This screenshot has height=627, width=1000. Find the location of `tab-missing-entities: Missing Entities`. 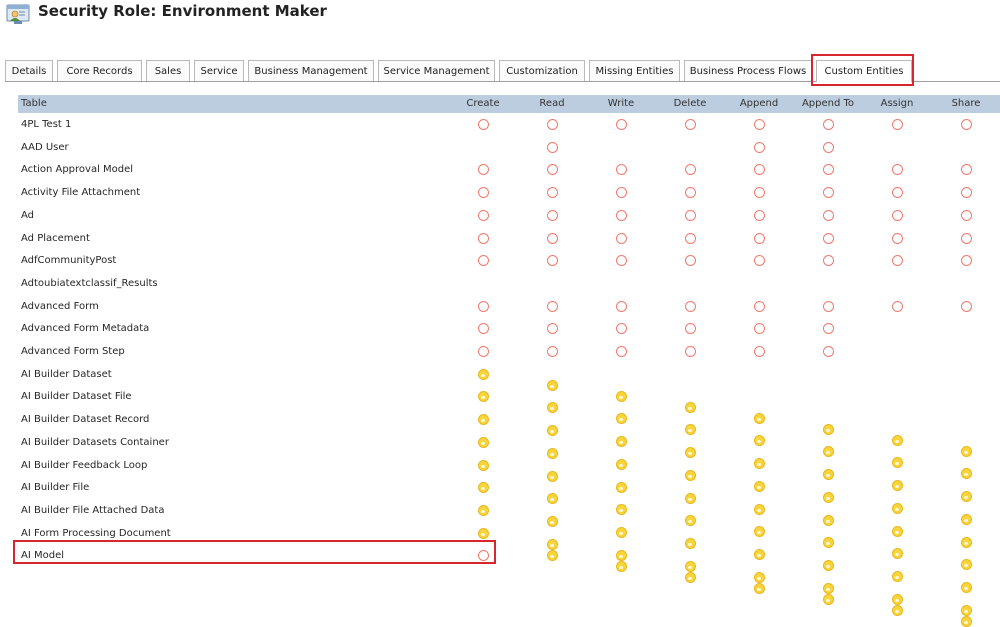

tab-missing-entities: Missing Entities is located at coordinates (634, 70).